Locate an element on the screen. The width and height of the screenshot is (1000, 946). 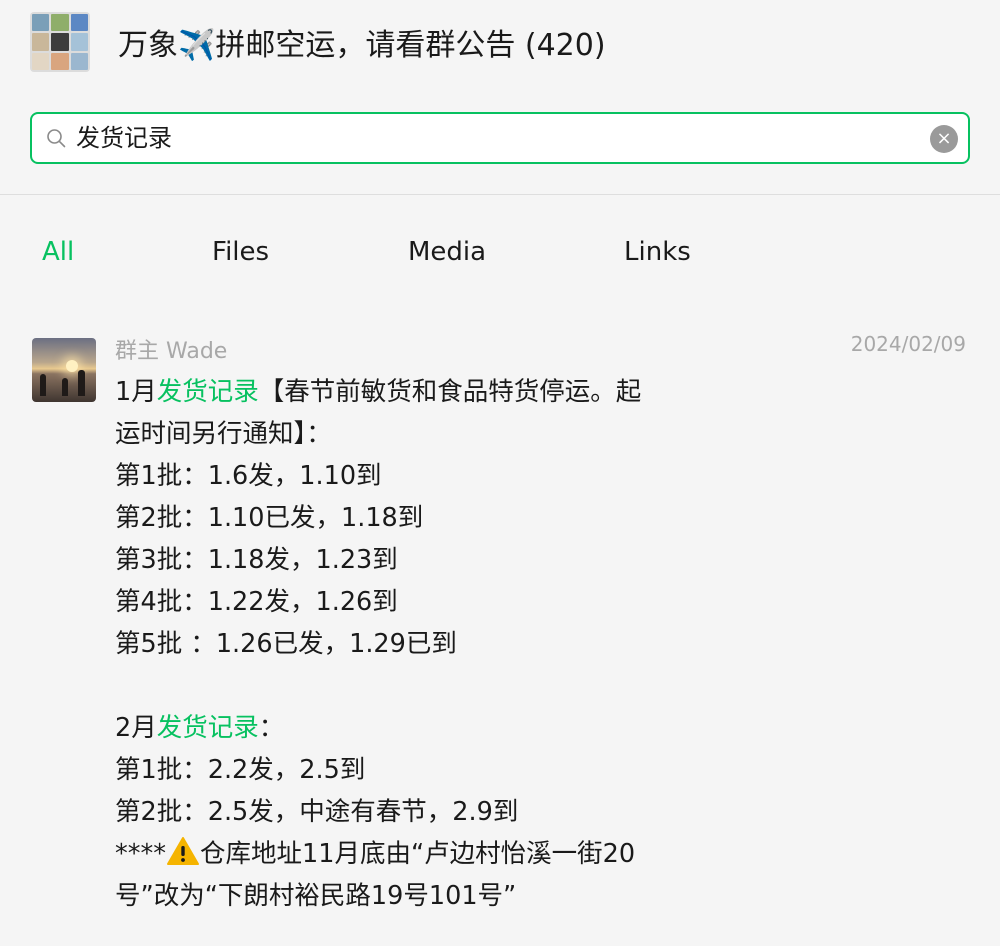
message-text: 第2批：1.10已发，1.18到 is located at coordinates (269, 518).